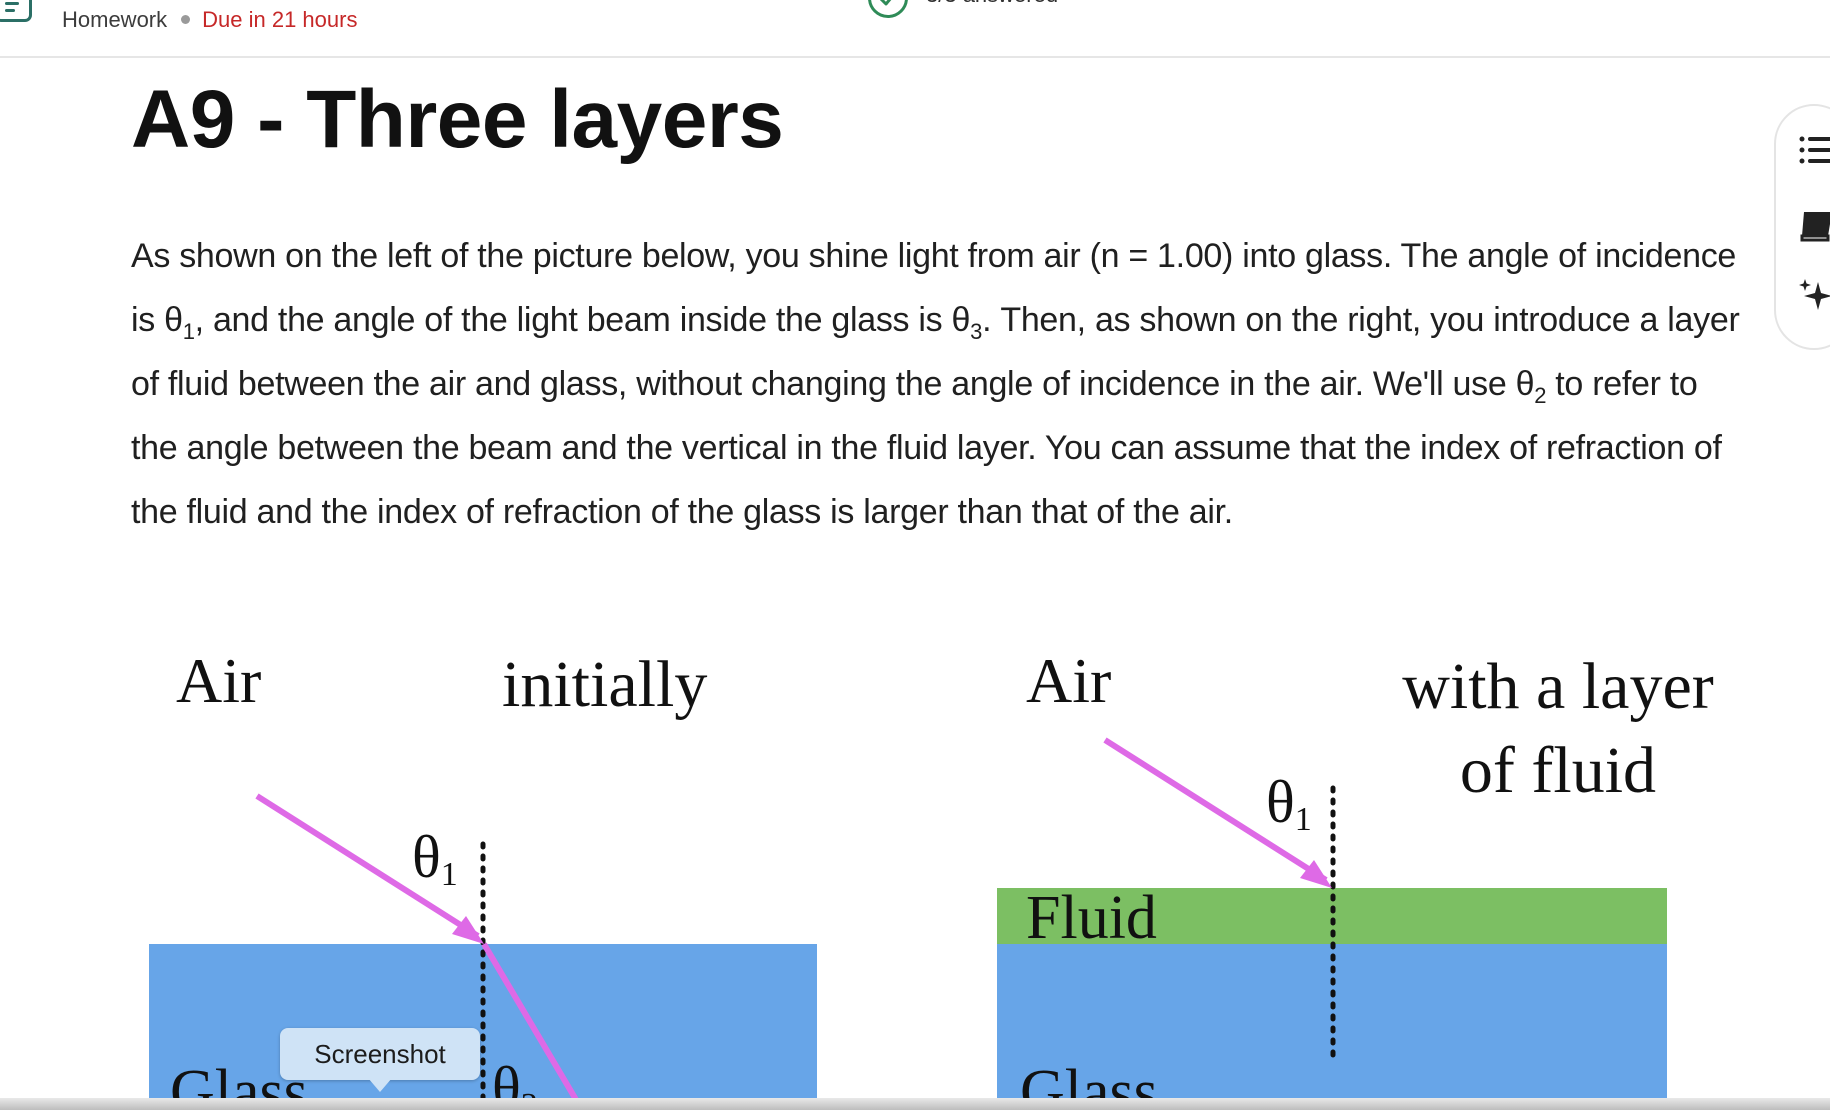 The image size is (1830, 1110). What do you see at coordinates (1091, 918) in the screenshot?
I see `right-fluid-label: Fluid` at bounding box center [1091, 918].